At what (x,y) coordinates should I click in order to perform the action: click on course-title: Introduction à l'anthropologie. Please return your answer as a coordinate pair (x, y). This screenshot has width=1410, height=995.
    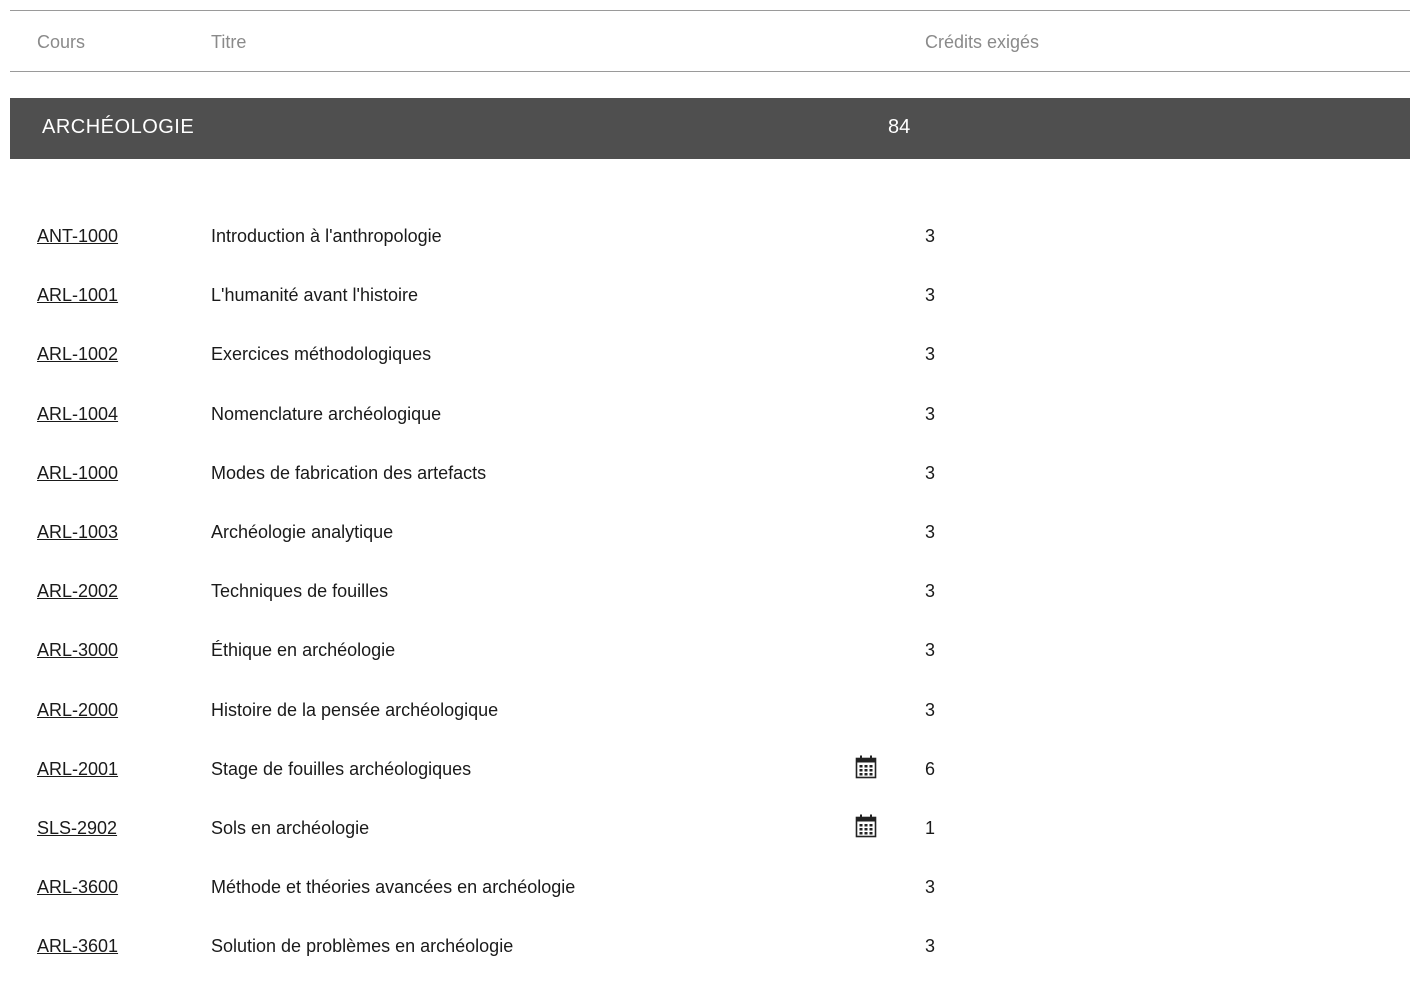
    Looking at the image, I should click on (326, 236).